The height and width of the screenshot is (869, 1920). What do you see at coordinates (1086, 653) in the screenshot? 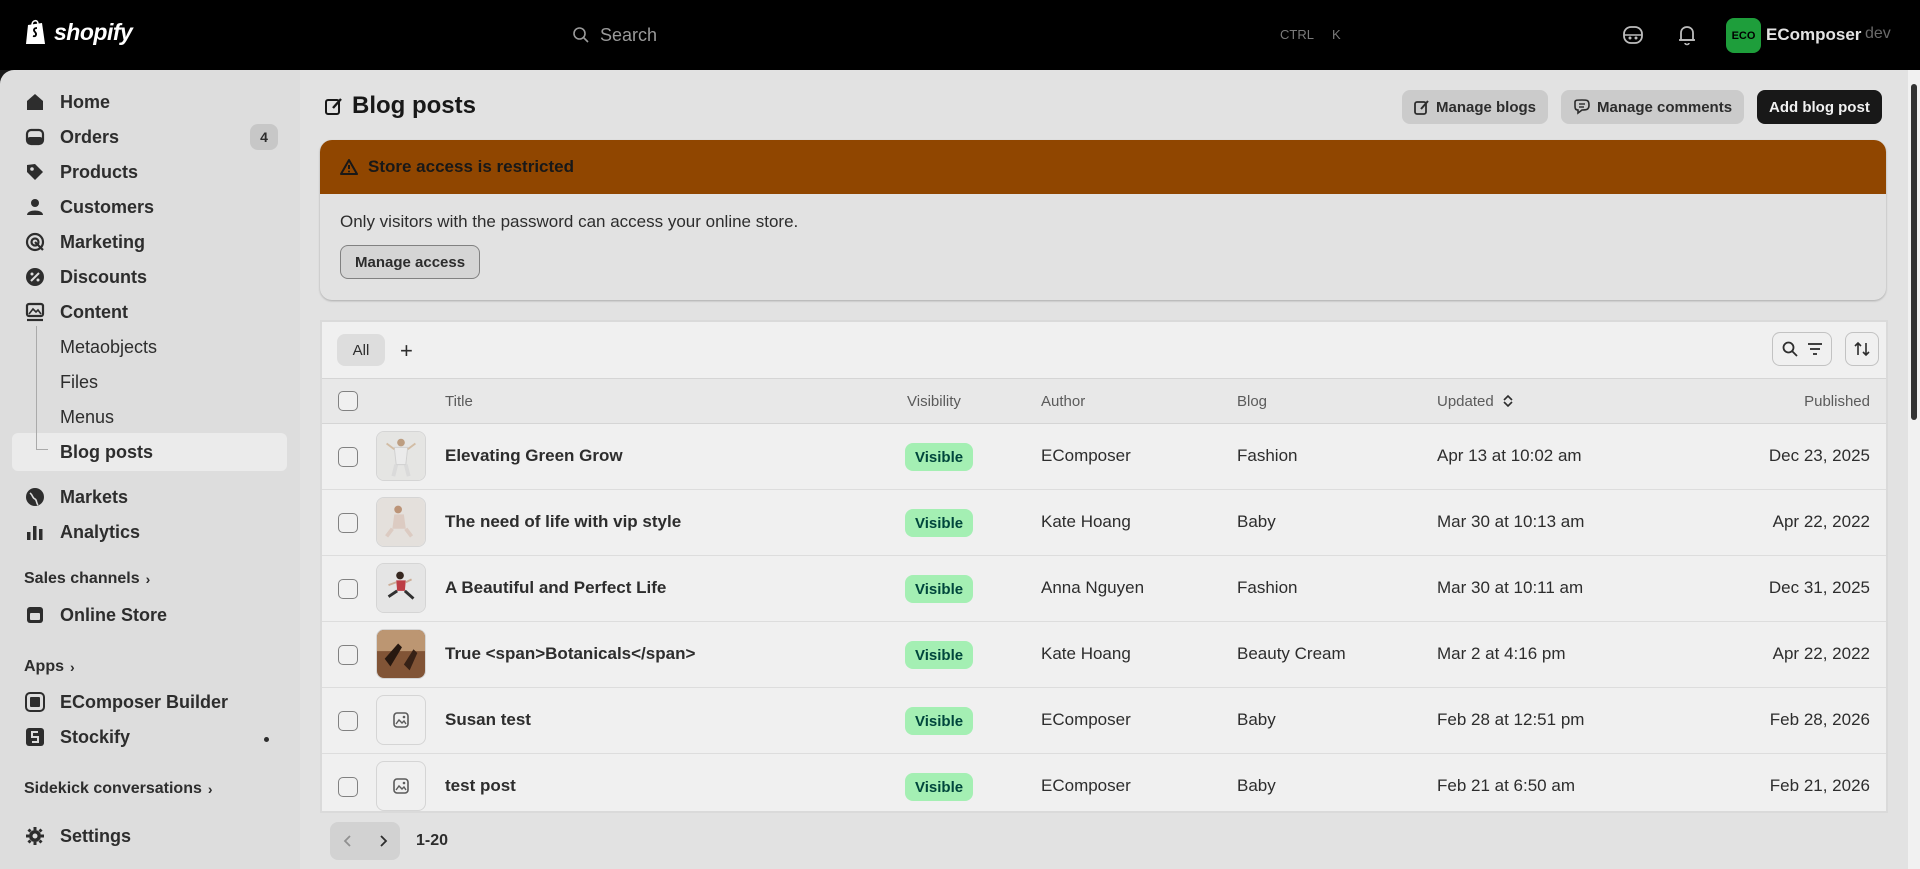
I see `post-author: Kate Hoang` at bounding box center [1086, 653].